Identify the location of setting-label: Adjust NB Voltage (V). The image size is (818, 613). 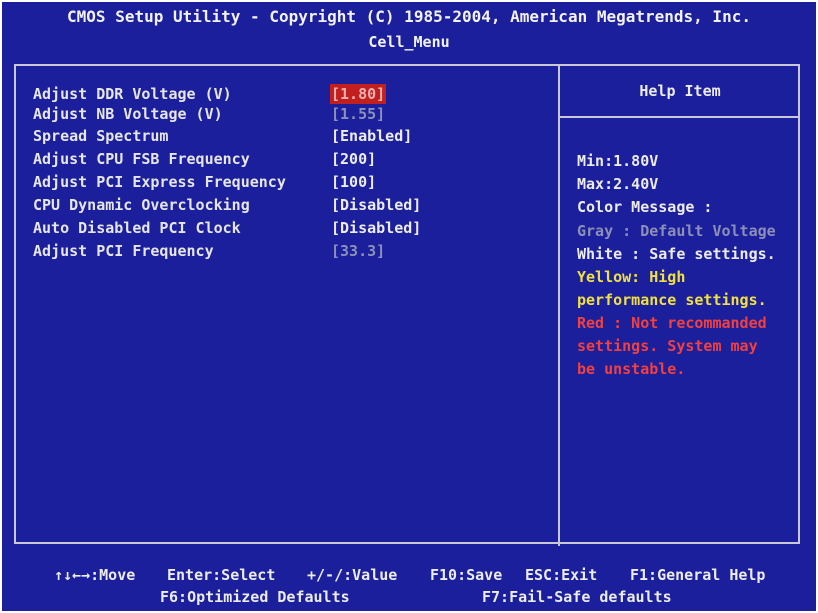
(128, 114).